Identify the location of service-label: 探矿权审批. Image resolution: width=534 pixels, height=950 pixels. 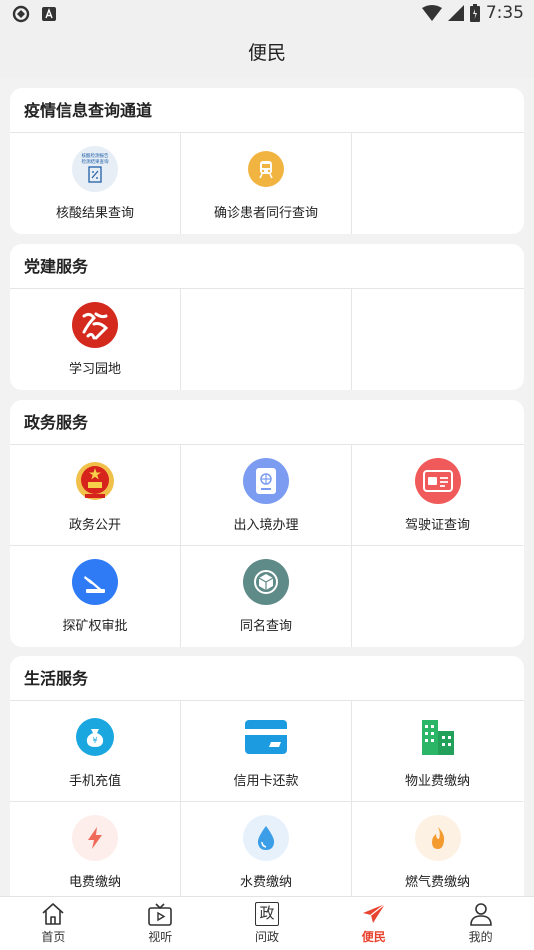
(95, 626).